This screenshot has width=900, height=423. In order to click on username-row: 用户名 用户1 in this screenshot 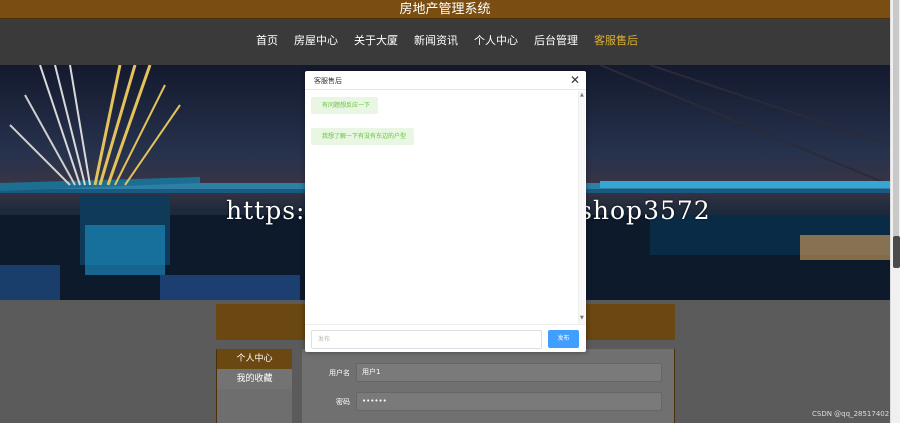, I will do `click(488, 373)`.